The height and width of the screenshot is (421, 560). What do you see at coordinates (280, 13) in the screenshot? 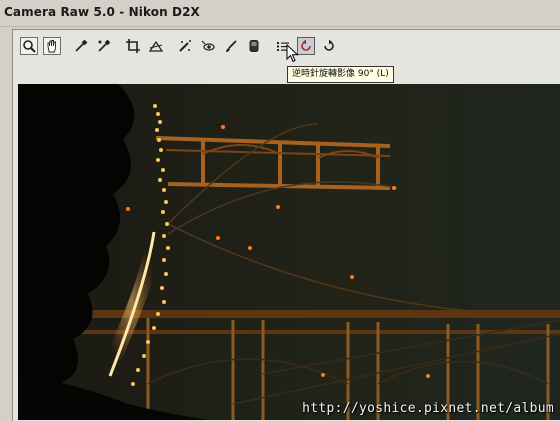
I see `title-bar: Camera Raw 5.0 - Nikon D2X` at bounding box center [280, 13].